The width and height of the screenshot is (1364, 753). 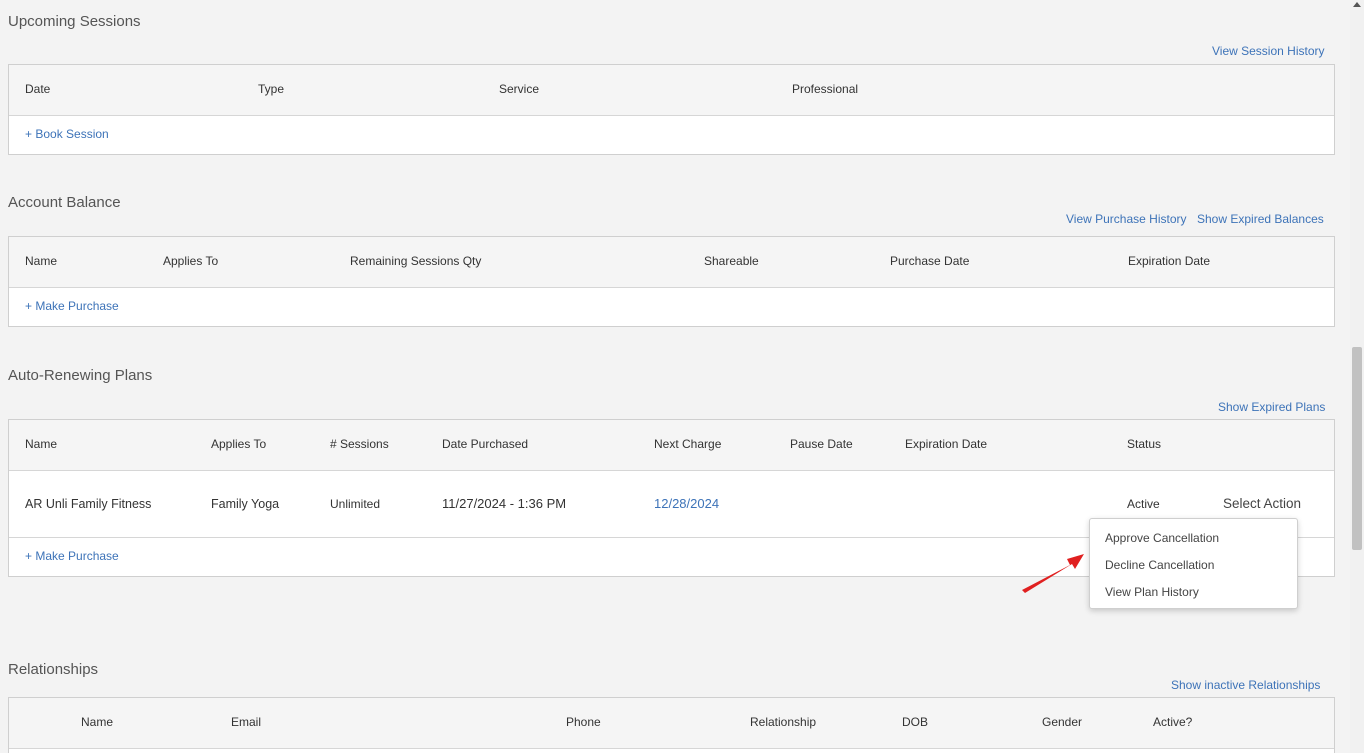 I want to click on column-header-dob: DOB, so click(x=915, y=722).